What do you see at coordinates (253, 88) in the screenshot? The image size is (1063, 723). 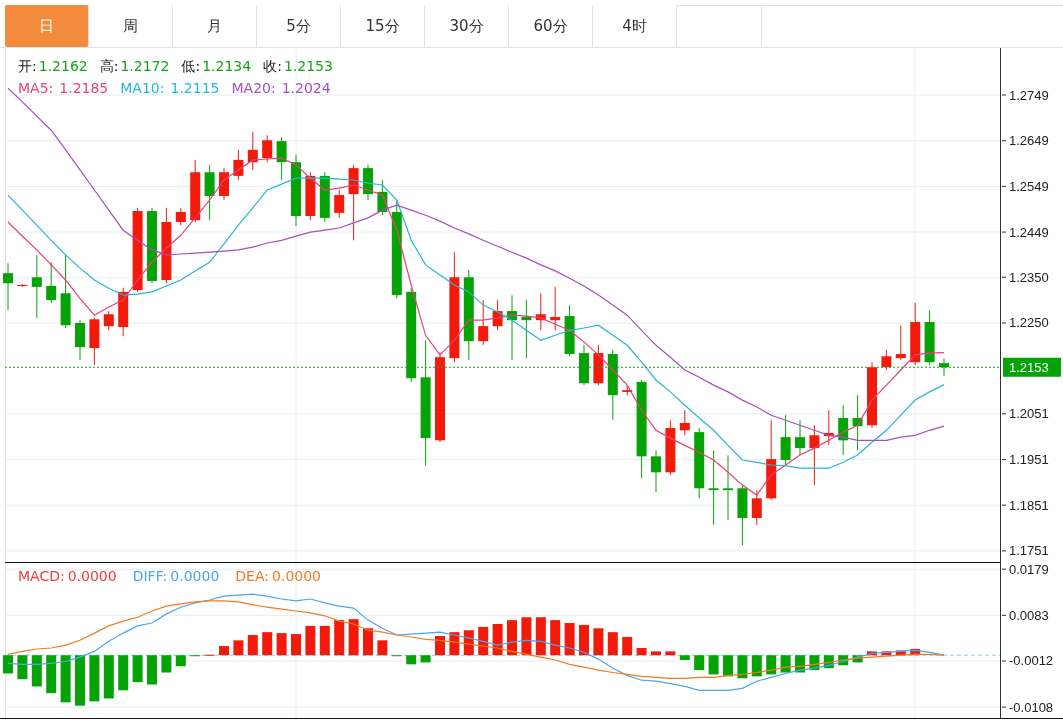 I see `legend-label: MA20:` at bounding box center [253, 88].